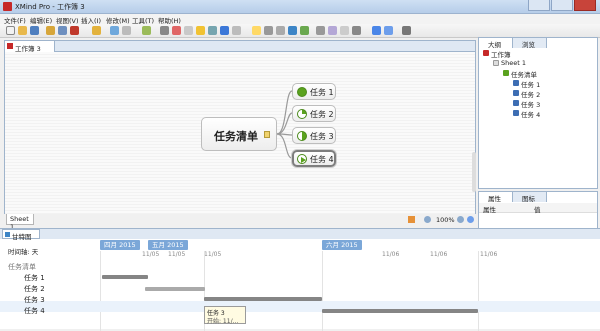  What do you see at coordinates (164, 30) in the screenshot?
I see `relationship-icon` at bounding box center [164, 30].